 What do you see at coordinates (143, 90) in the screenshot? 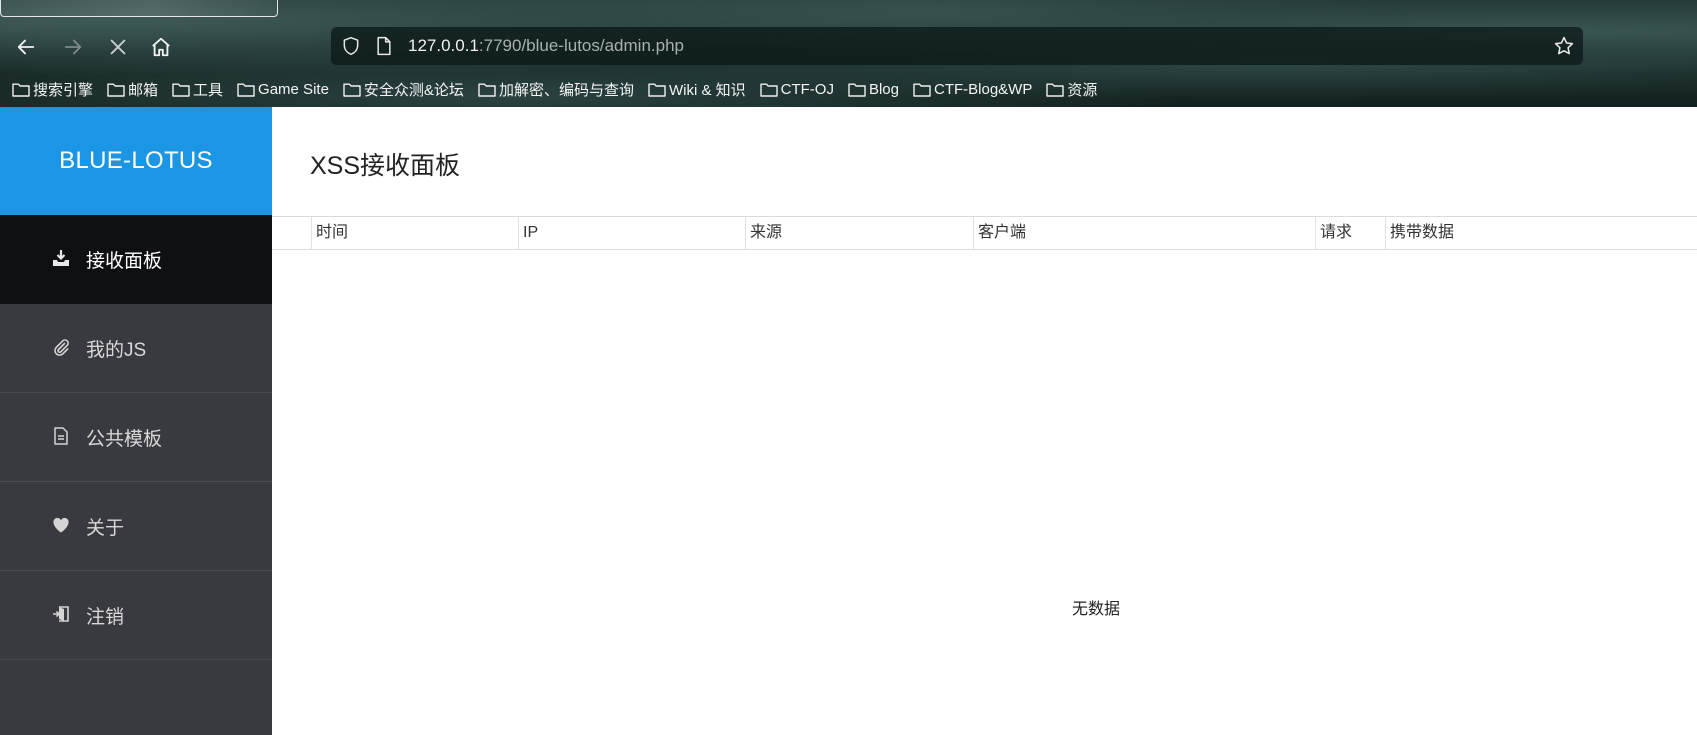
I see `bookmark-label: 邮箱` at bounding box center [143, 90].